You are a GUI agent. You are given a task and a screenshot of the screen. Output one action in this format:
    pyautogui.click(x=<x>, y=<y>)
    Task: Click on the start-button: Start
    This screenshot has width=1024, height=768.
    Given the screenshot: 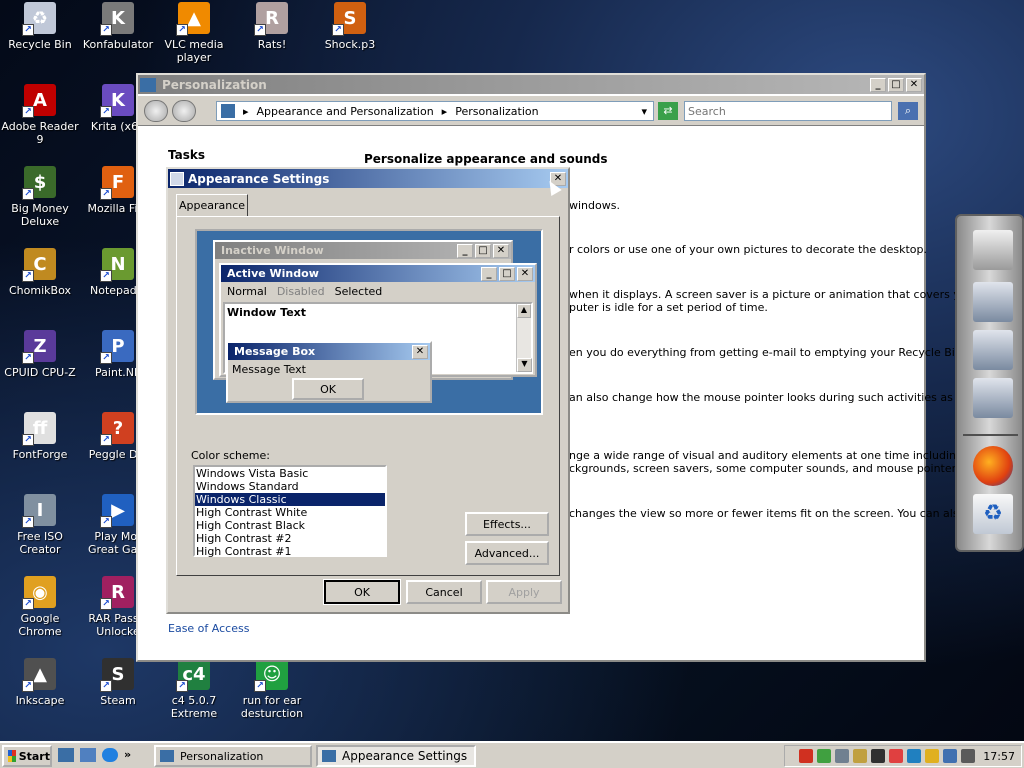 What is the action you would take?
    pyautogui.click(x=27, y=756)
    